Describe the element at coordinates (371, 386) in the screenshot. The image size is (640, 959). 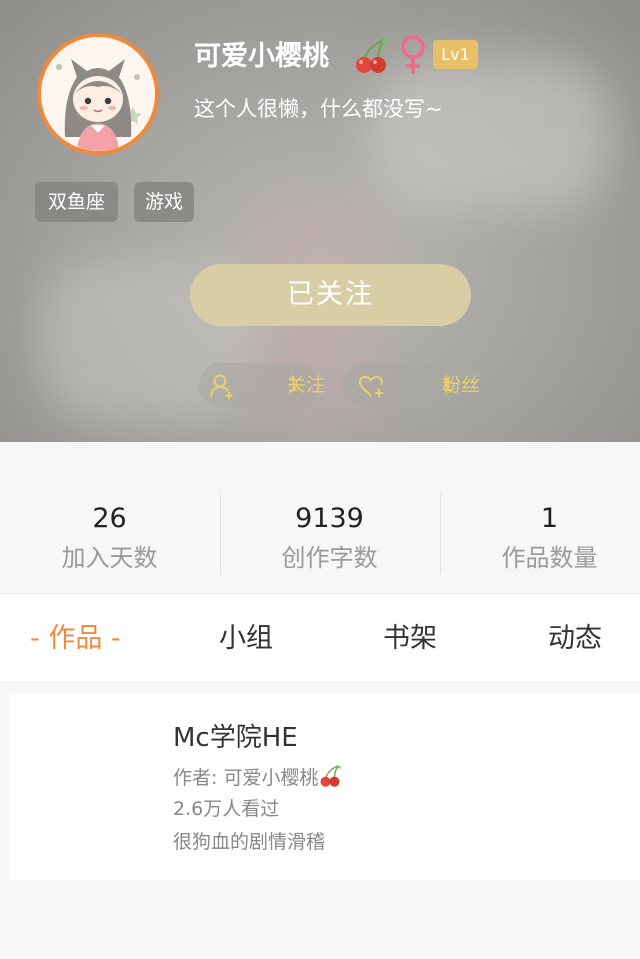
I see `heart-plus-icon` at that location.